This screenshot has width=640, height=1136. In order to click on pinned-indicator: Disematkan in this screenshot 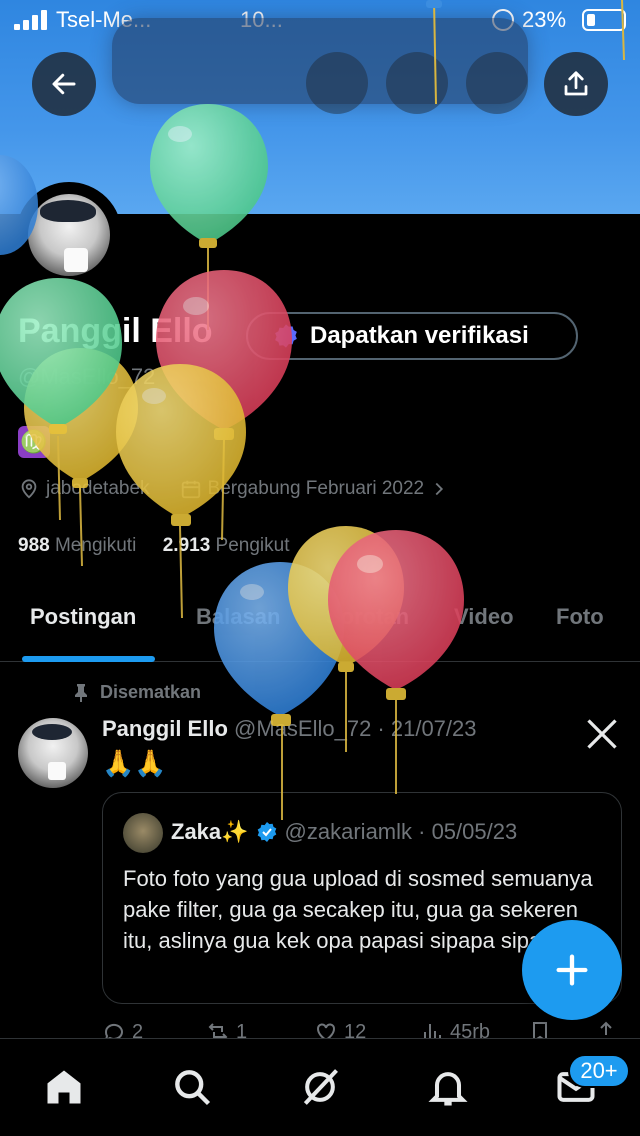, I will do `click(136, 692)`.